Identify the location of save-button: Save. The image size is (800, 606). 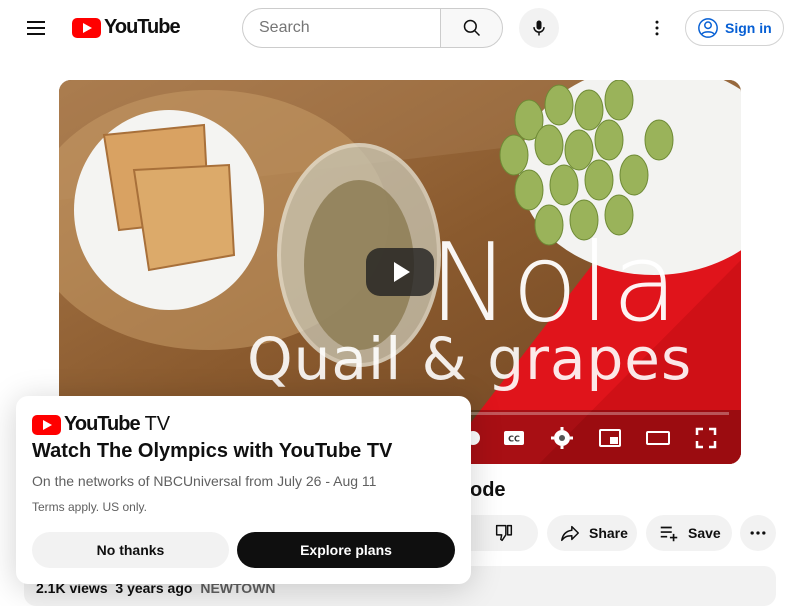
(689, 533).